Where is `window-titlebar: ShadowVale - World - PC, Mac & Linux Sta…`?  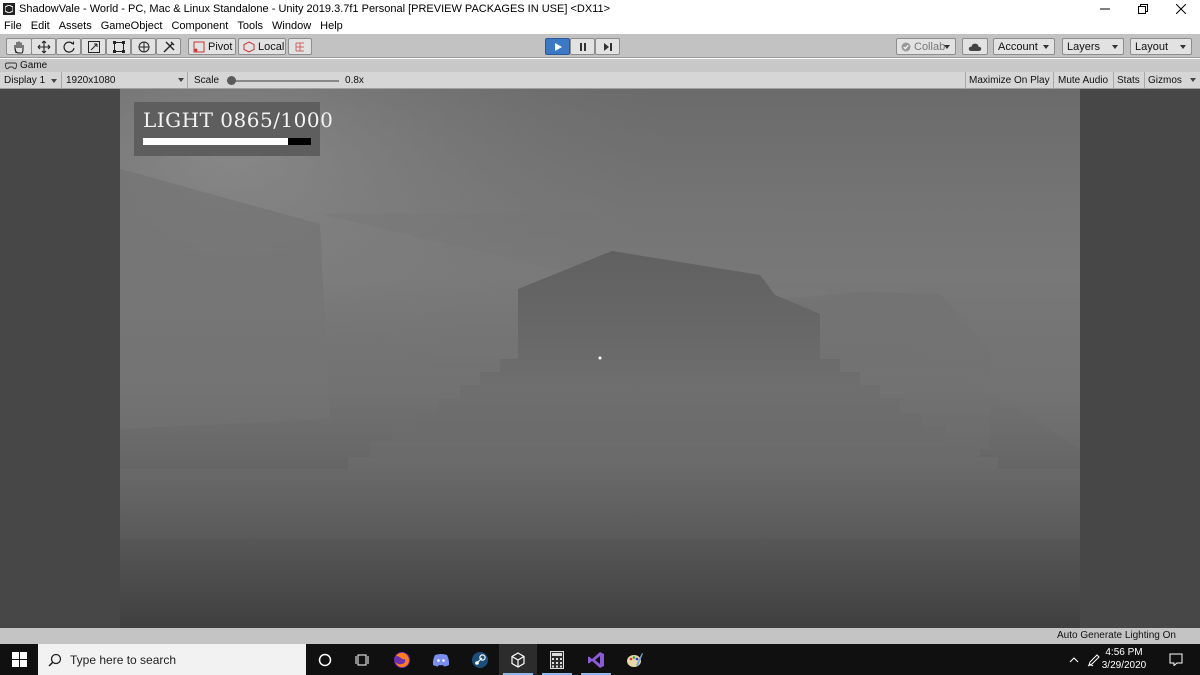
window-titlebar: ShadowVale - World - PC, Mac & Linux Sta… is located at coordinates (600, 9).